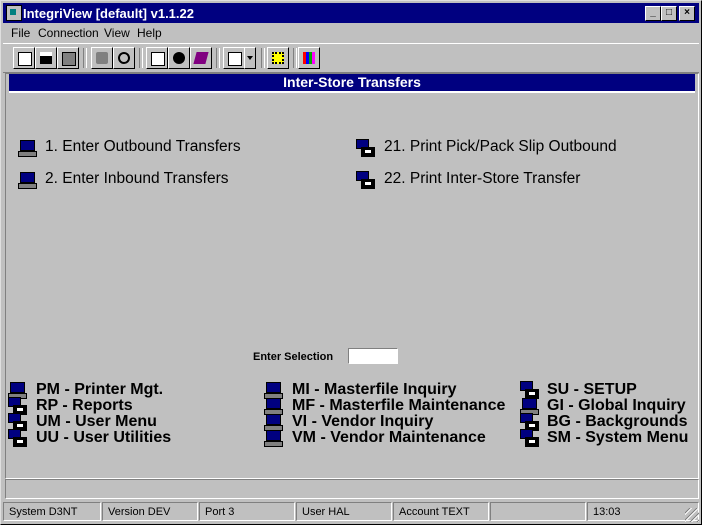 The height and width of the screenshot is (525, 702). Describe the element at coordinates (441, 511) in the screenshot. I see `status-account: Account TEXT` at that location.